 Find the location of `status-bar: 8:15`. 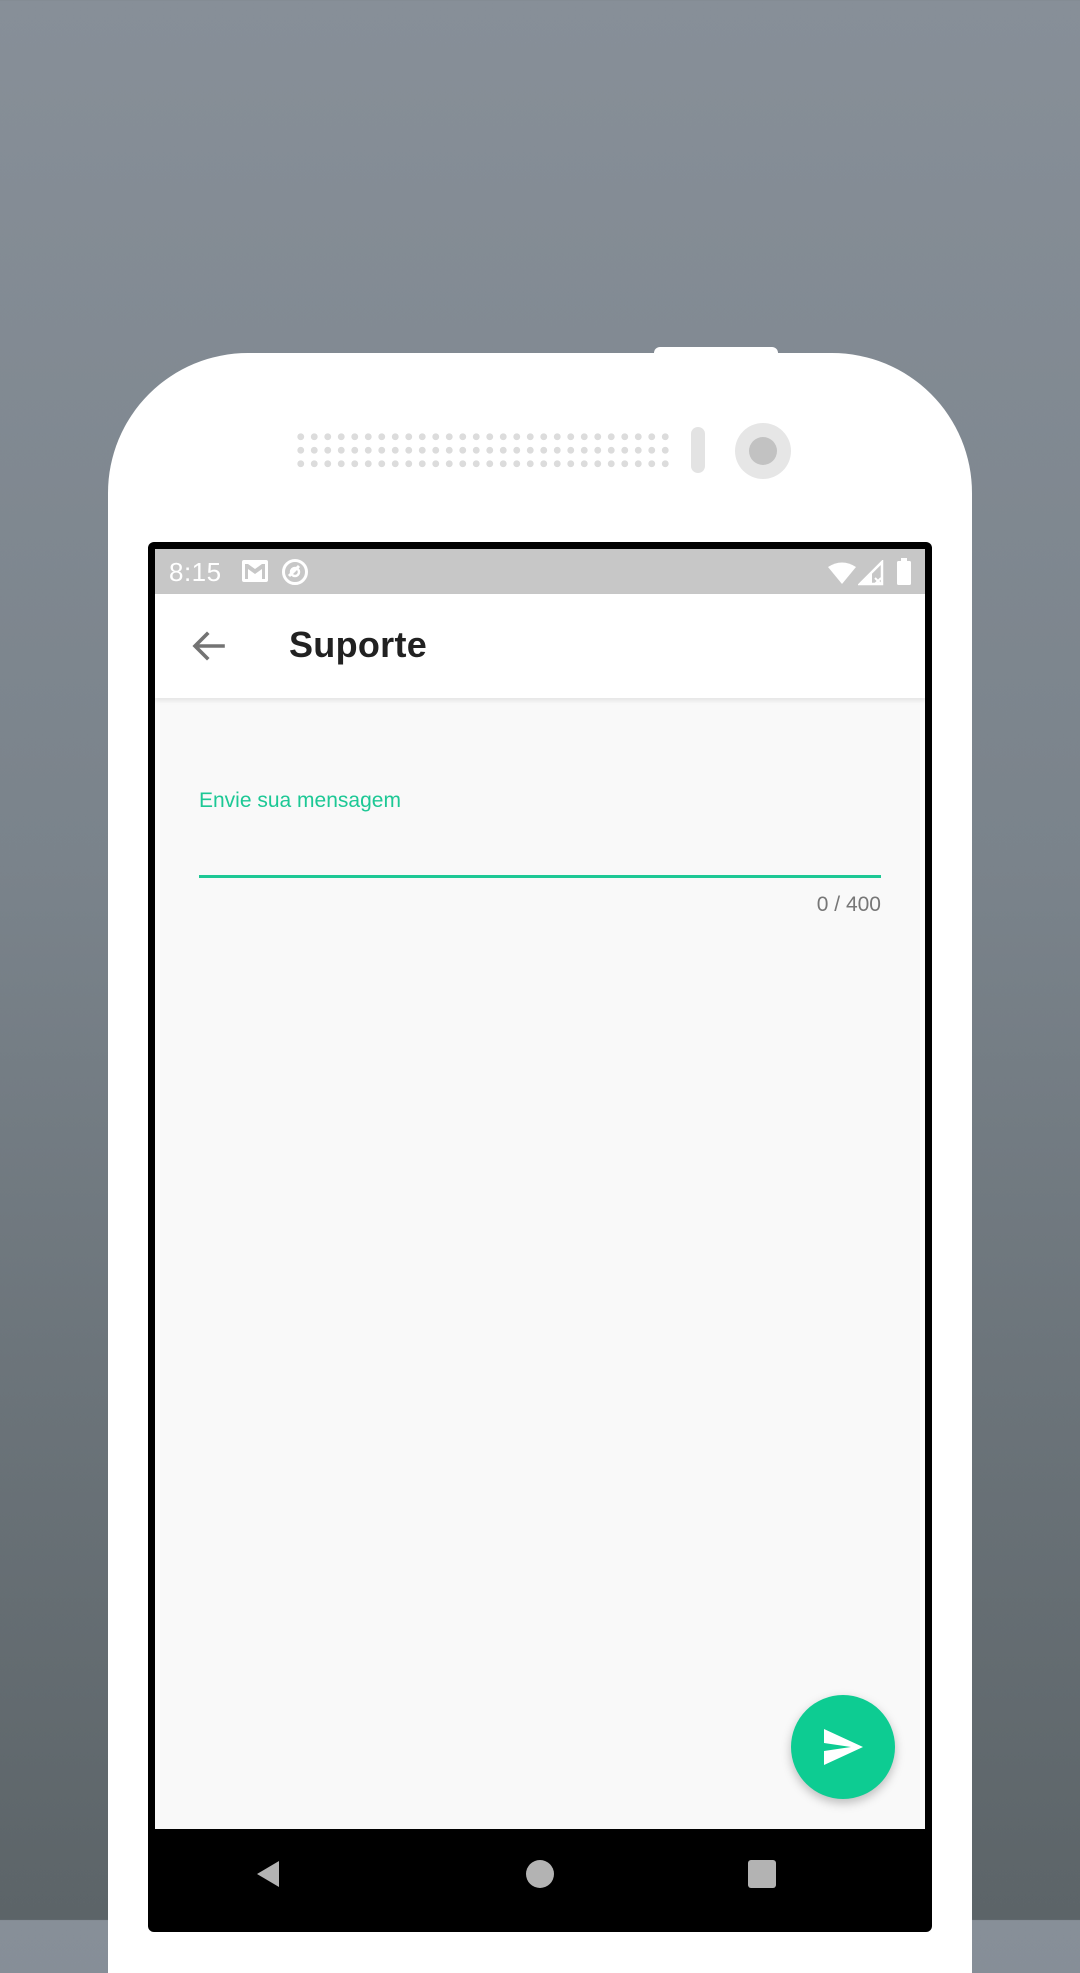

status-bar: 8:15 is located at coordinates (540, 571).